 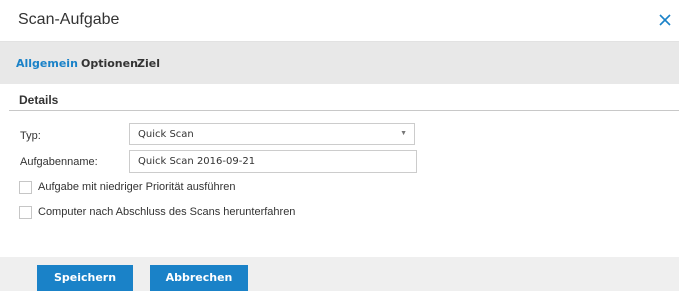 What do you see at coordinates (339, 21) in the screenshot?
I see `dialog-titlebar: Scan-Aufgabe` at bounding box center [339, 21].